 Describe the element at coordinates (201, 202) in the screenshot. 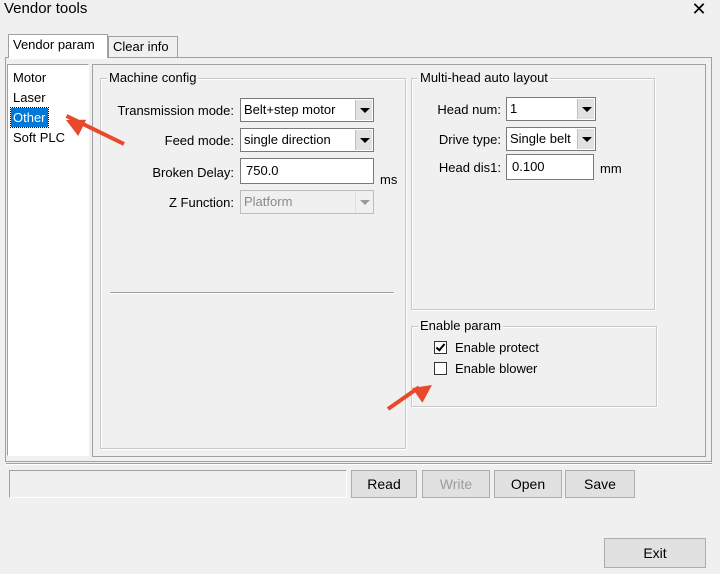

I see `z-function-label: Z Function:` at that location.